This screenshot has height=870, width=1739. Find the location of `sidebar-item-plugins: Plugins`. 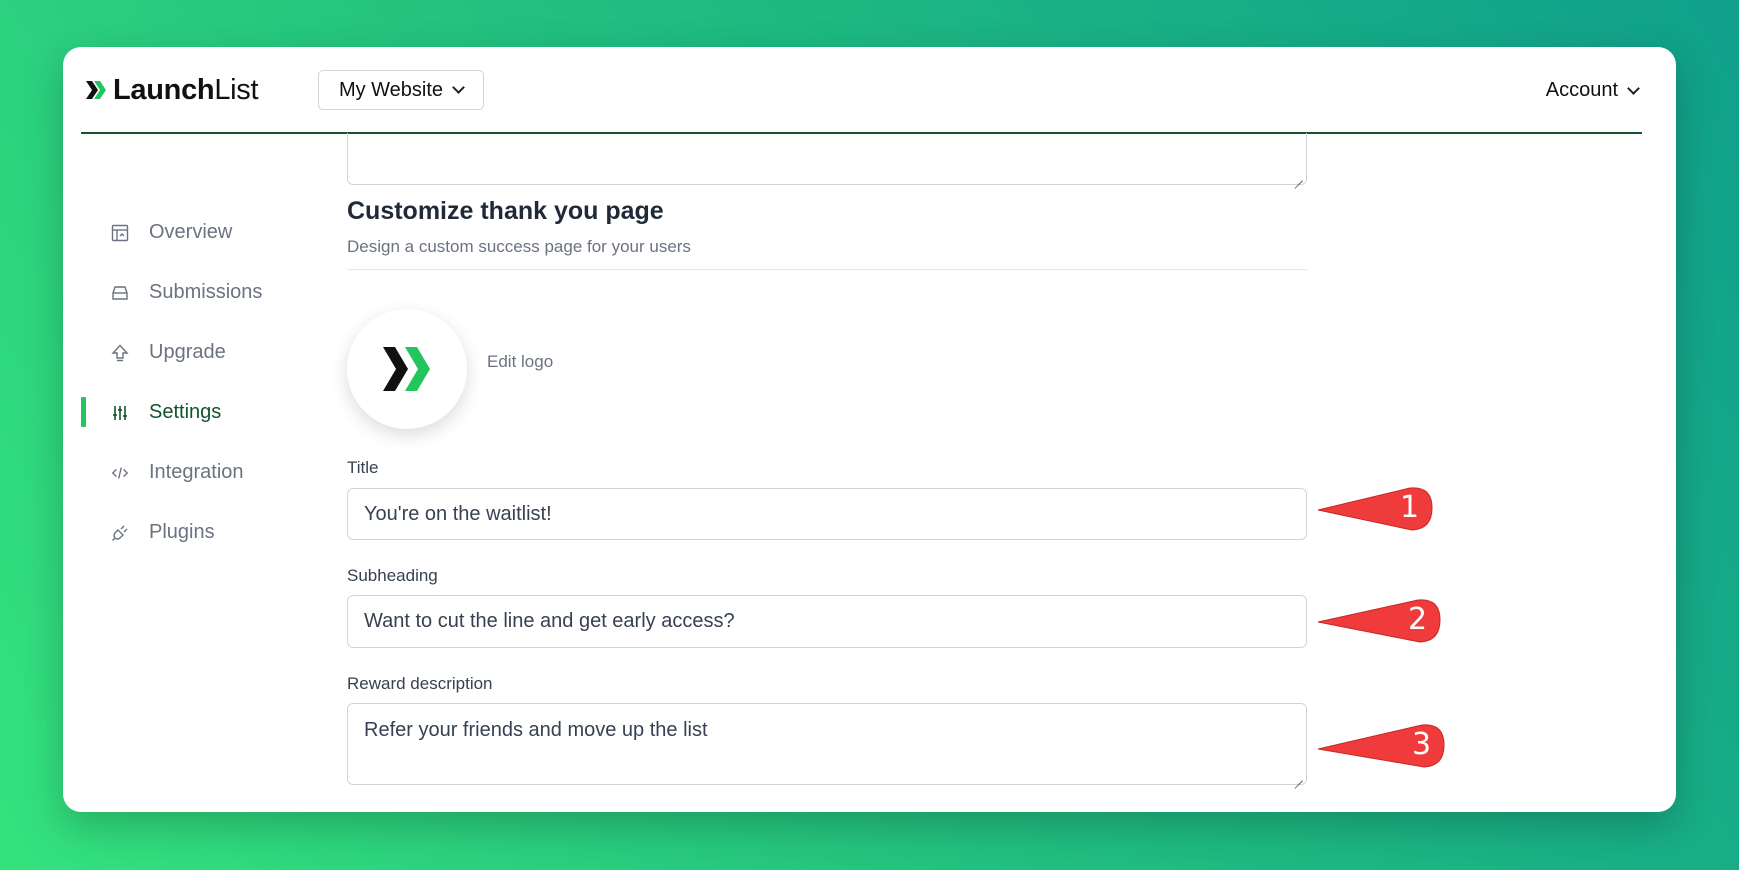

sidebar-item-plugins: Plugins is located at coordinates (181, 532).